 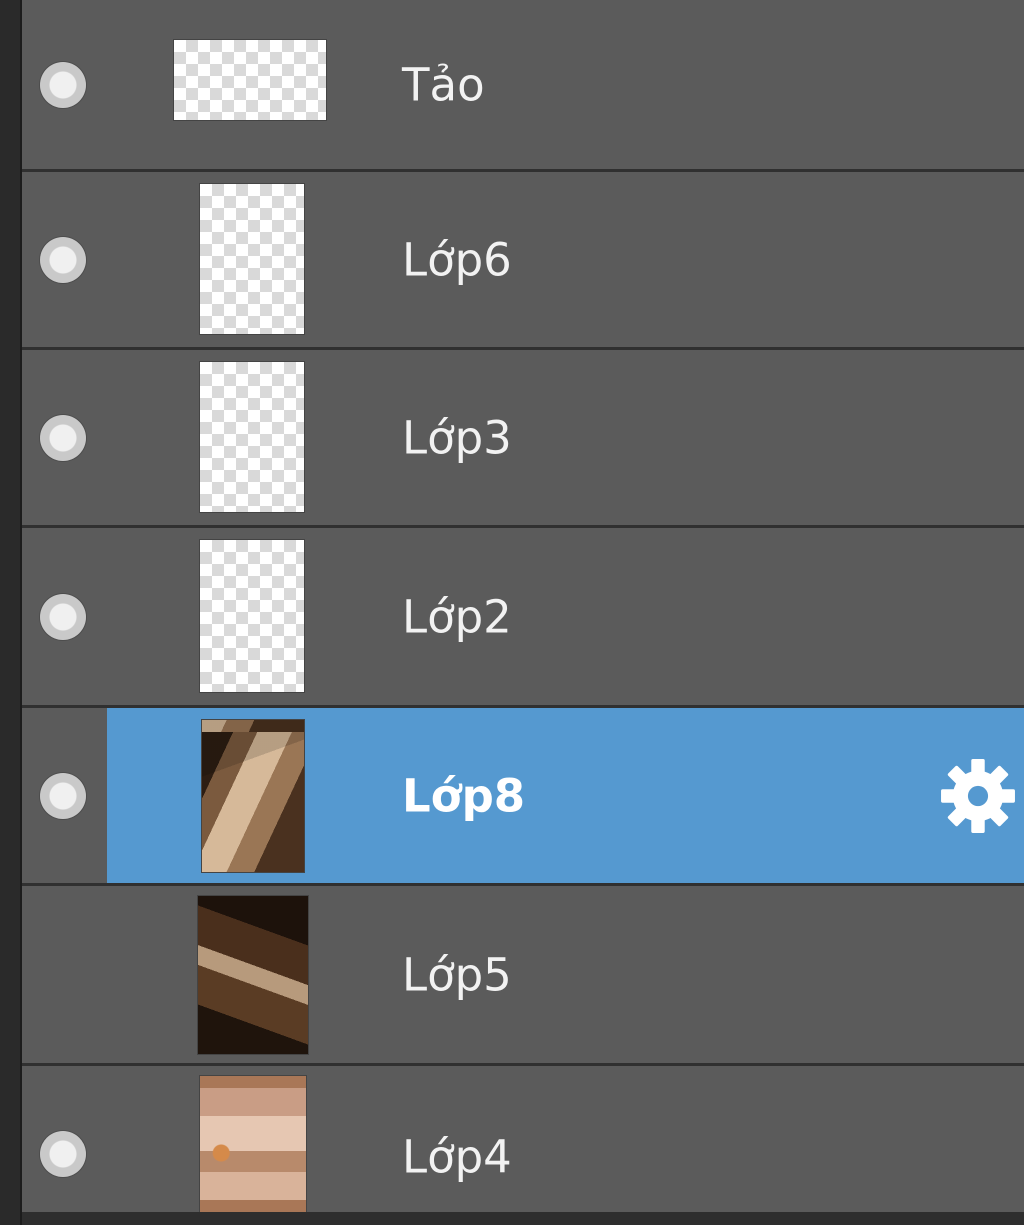 I want to click on layer-row-lop2: Lớp2, so click(x=523, y=618).